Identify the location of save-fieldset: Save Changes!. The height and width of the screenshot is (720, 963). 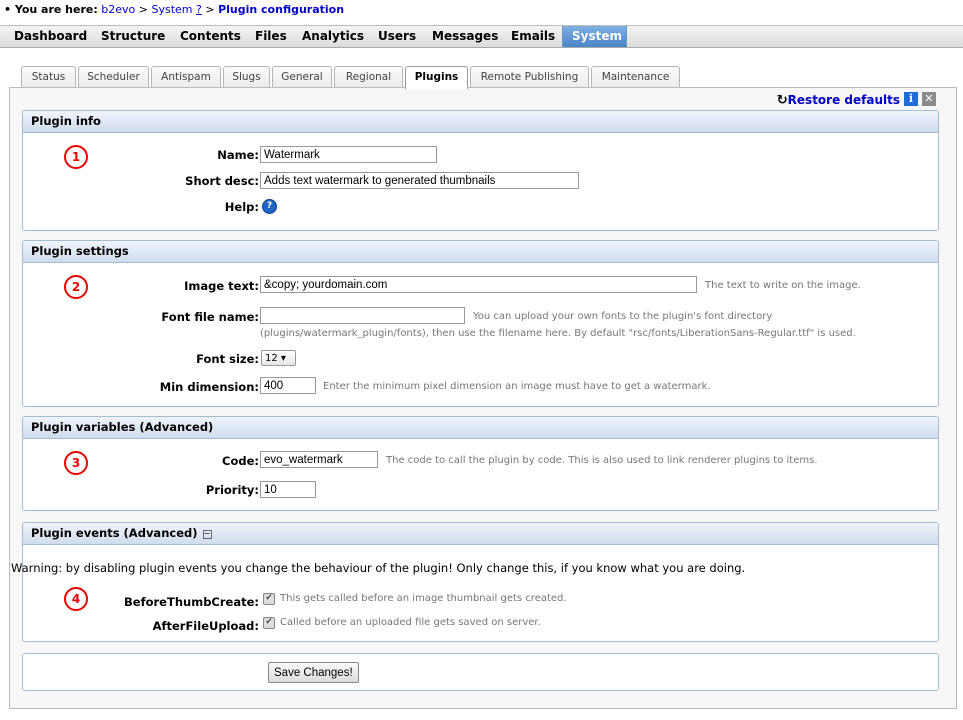
(480, 672).